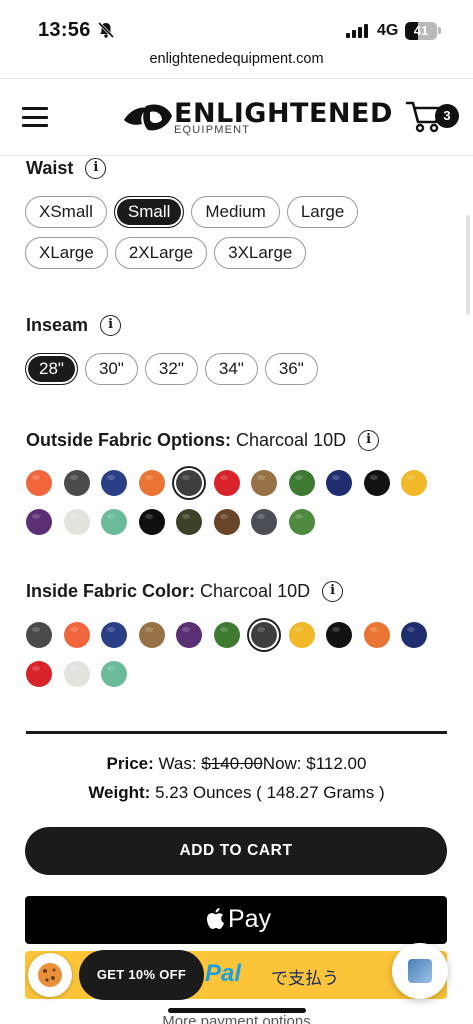 Image resolution: width=473 pixels, height=1024 pixels. I want to click on now-price: $112.00, so click(336, 763).